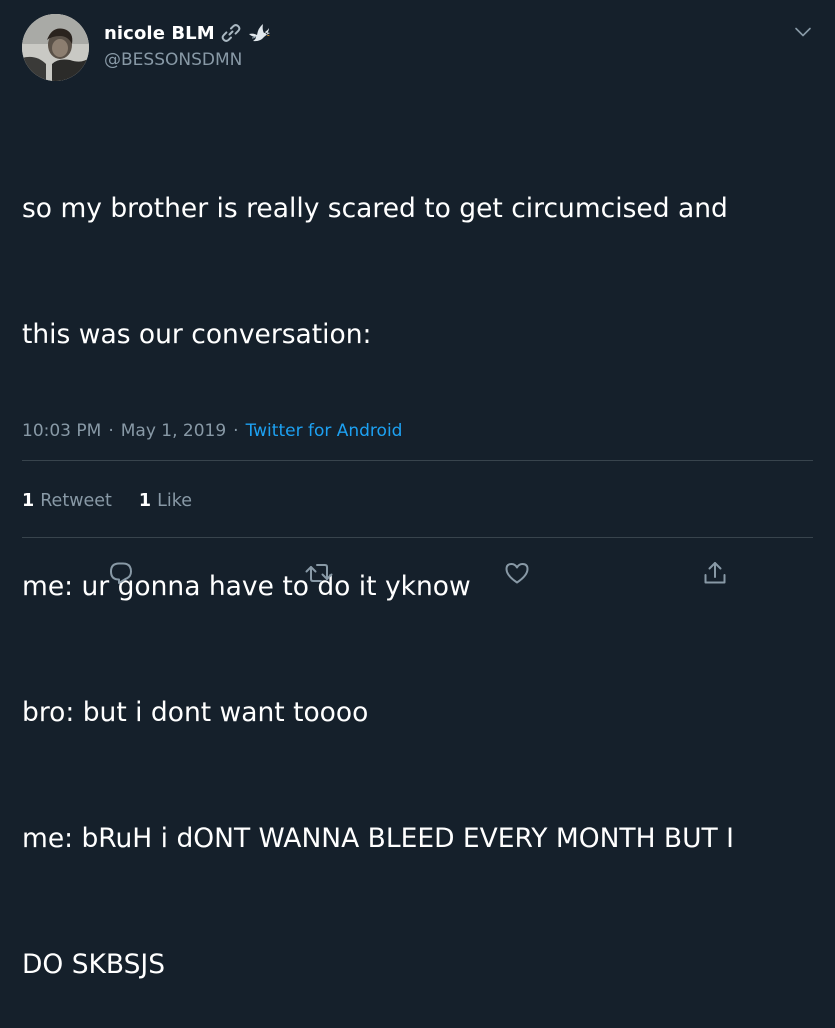  What do you see at coordinates (324, 431) in the screenshot?
I see `tweet-source-link: Twitter for Android` at bounding box center [324, 431].